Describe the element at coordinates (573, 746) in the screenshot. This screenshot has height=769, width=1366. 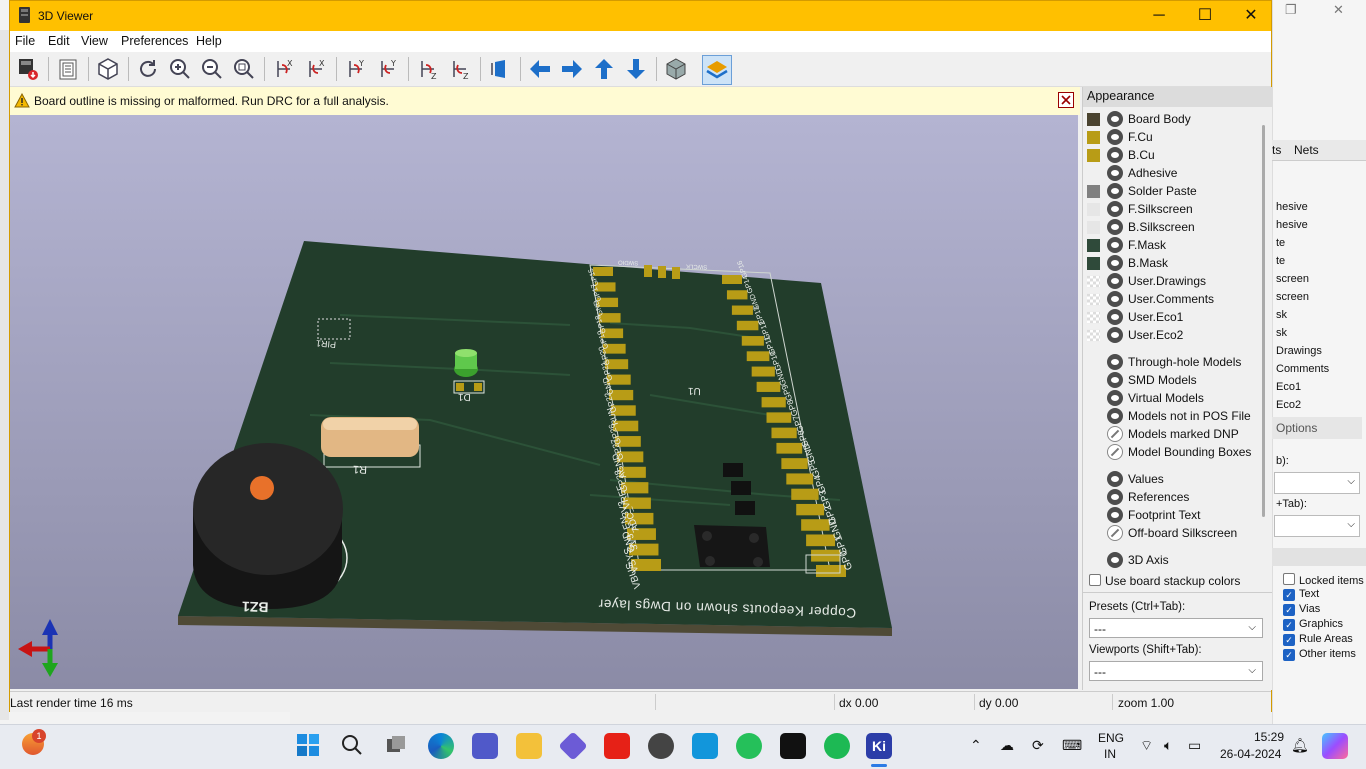
I see `app-icon-hex` at that location.